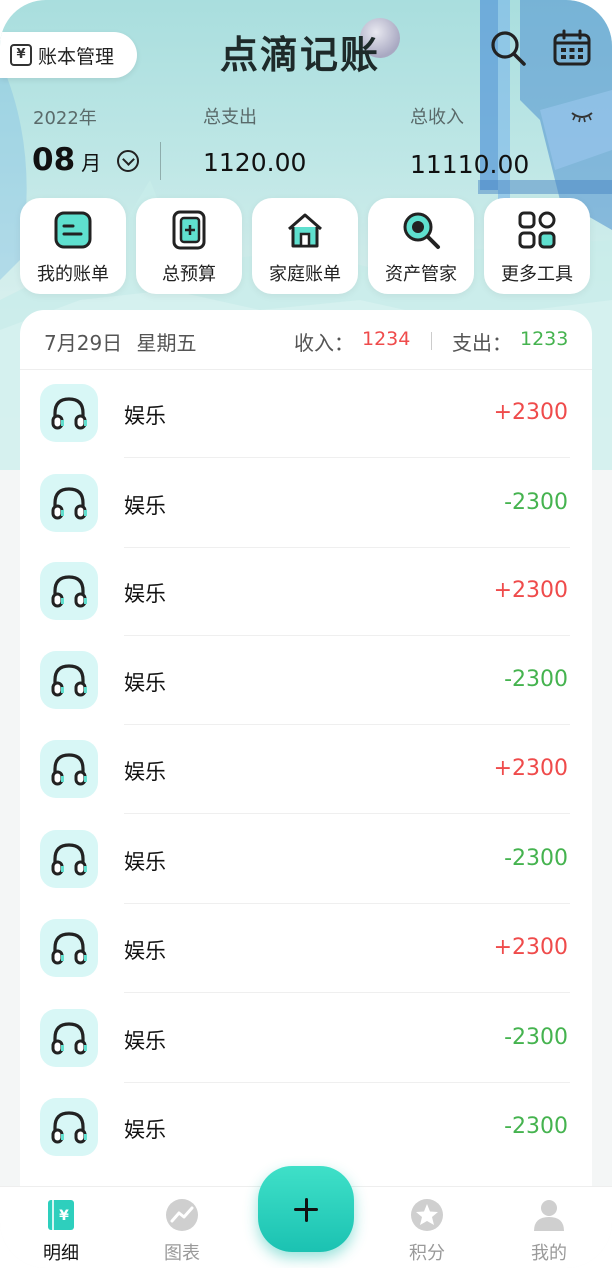  Describe the element at coordinates (544, 339) in the screenshot. I see `day-expense-value: 1233` at that location.